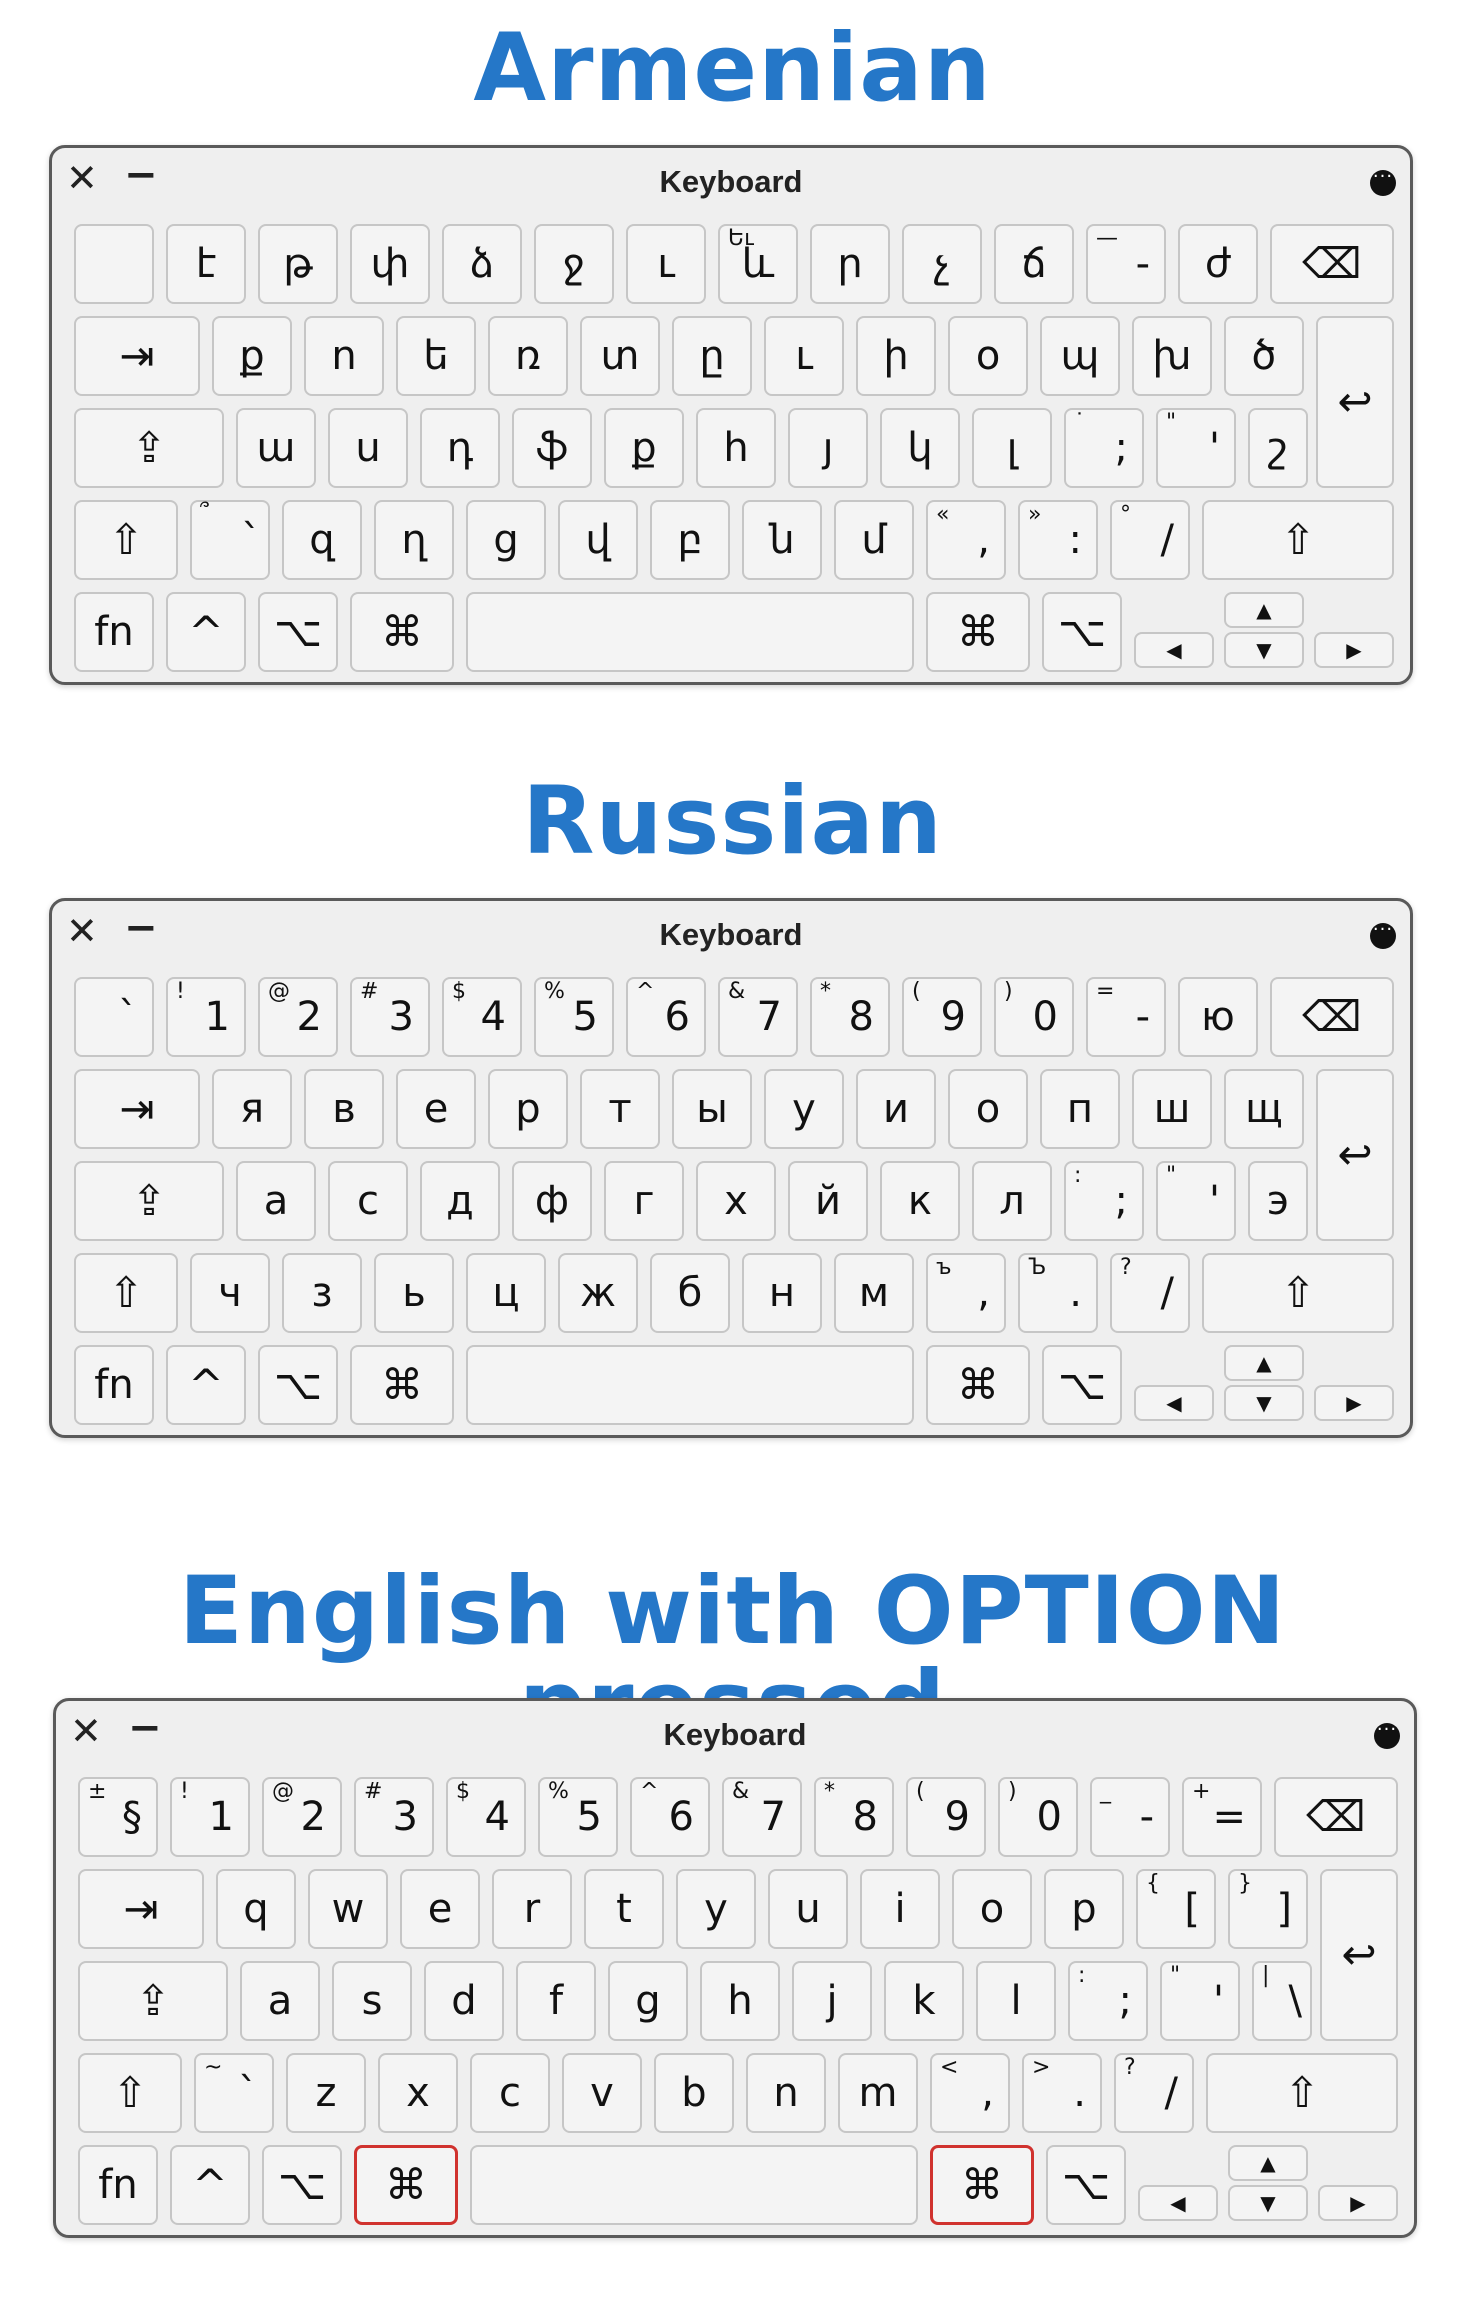  What do you see at coordinates (394, 1817) in the screenshot?
I see `key: #3` at bounding box center [394, 1817].